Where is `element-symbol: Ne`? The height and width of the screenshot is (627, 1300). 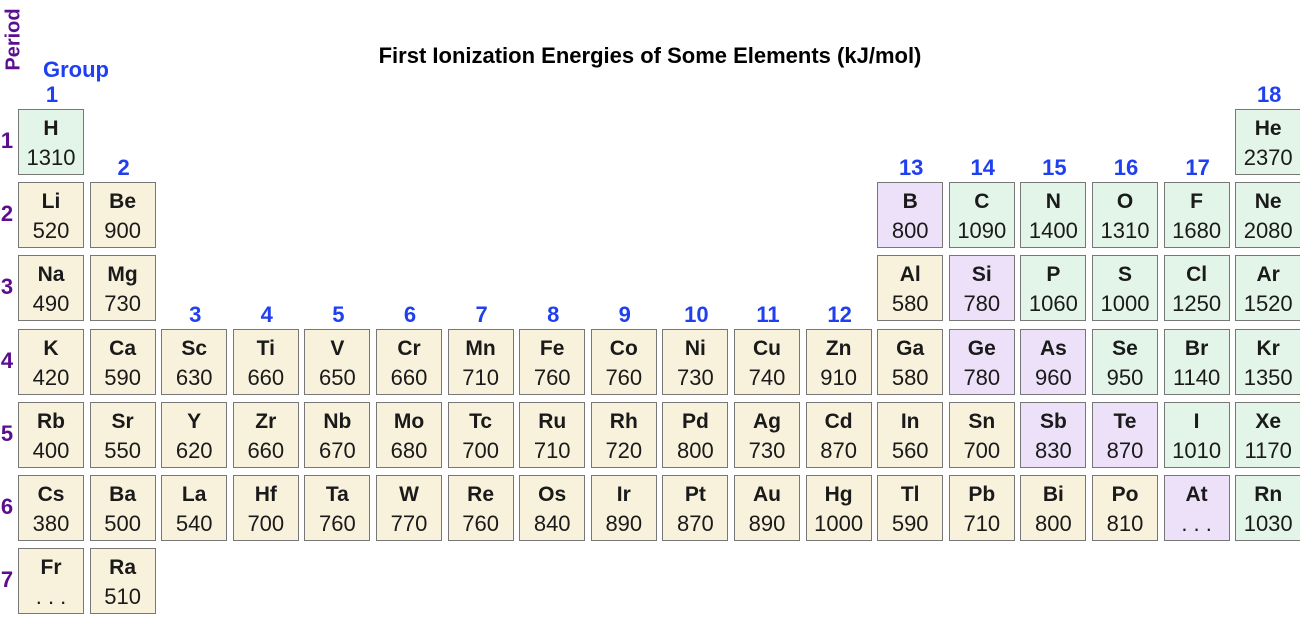
element-symbol: Ne is located at coordinates (1268, 202).